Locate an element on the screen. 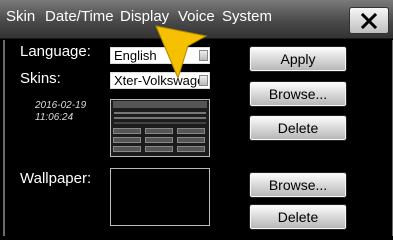 The width and height of the screenshot is (393, 240). language-label: Language: is located at coordinates (55, 51).